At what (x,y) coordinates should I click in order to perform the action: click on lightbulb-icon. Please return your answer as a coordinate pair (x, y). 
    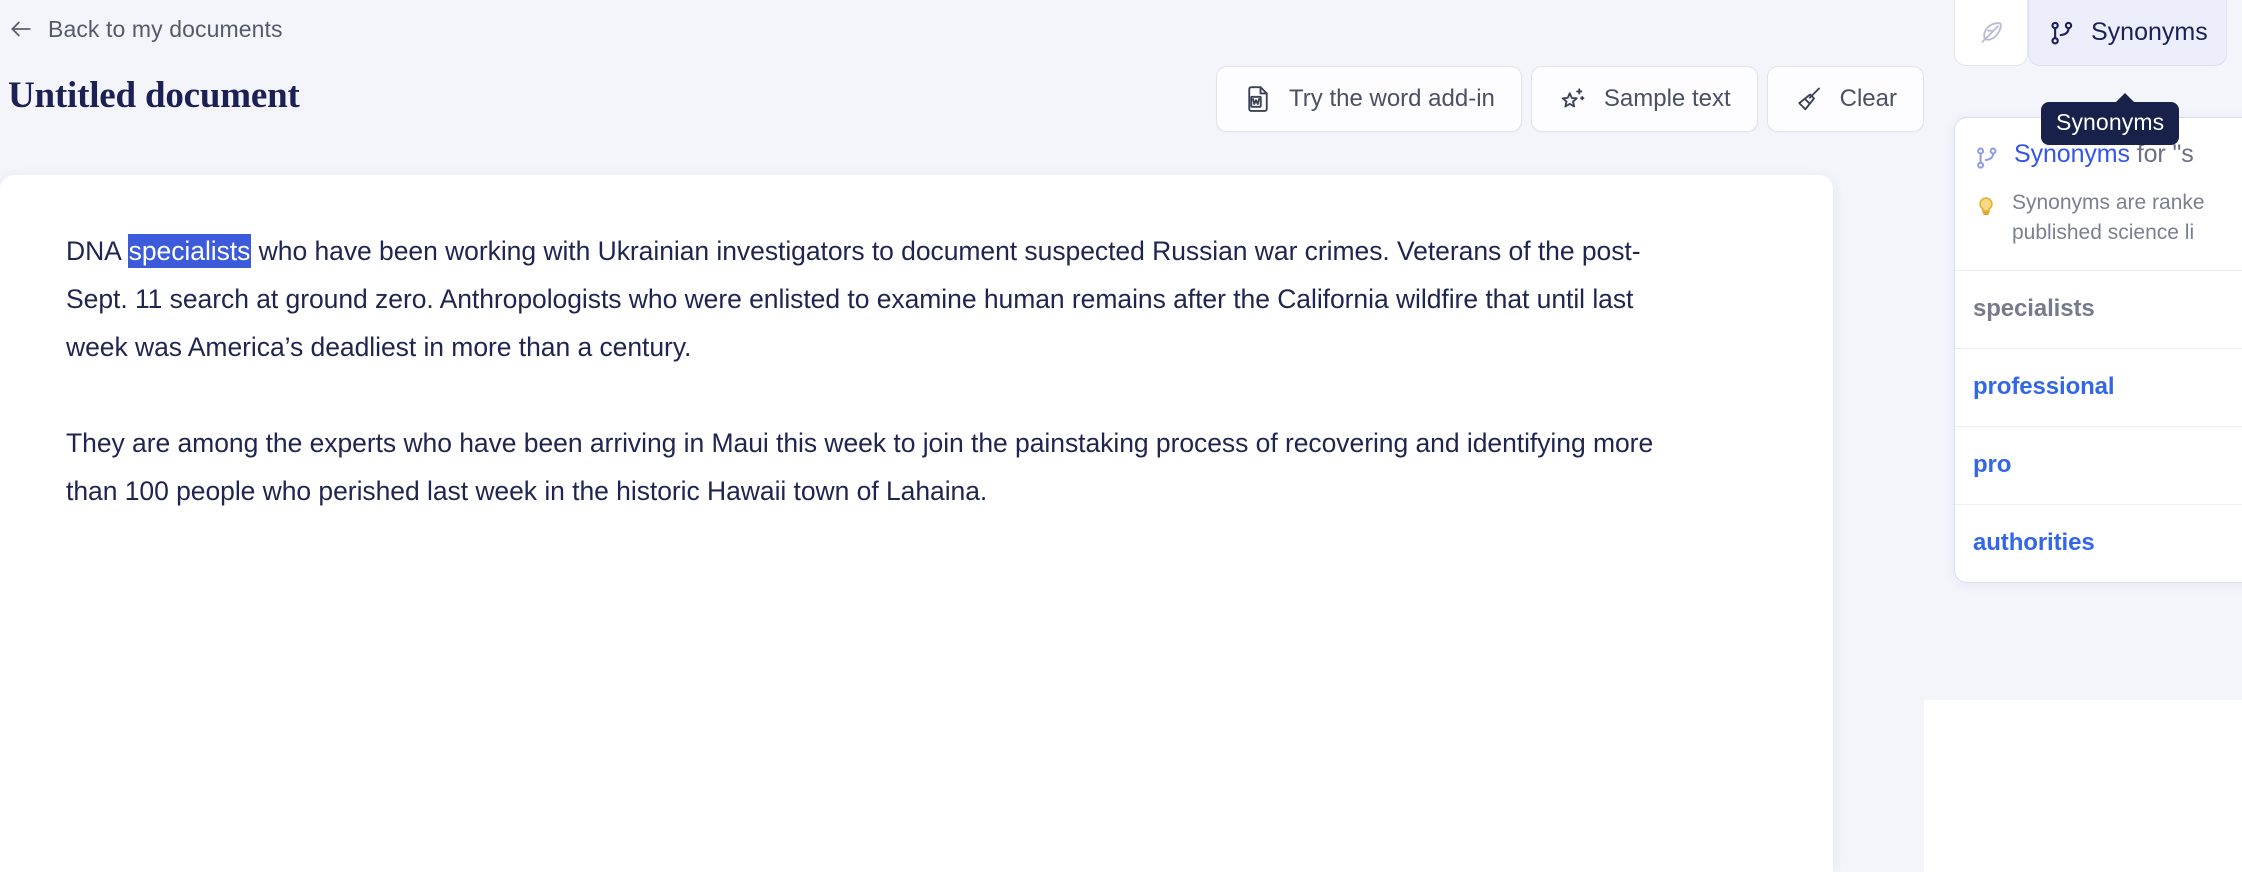
    Looking at the image, I should click on (1986, 204).